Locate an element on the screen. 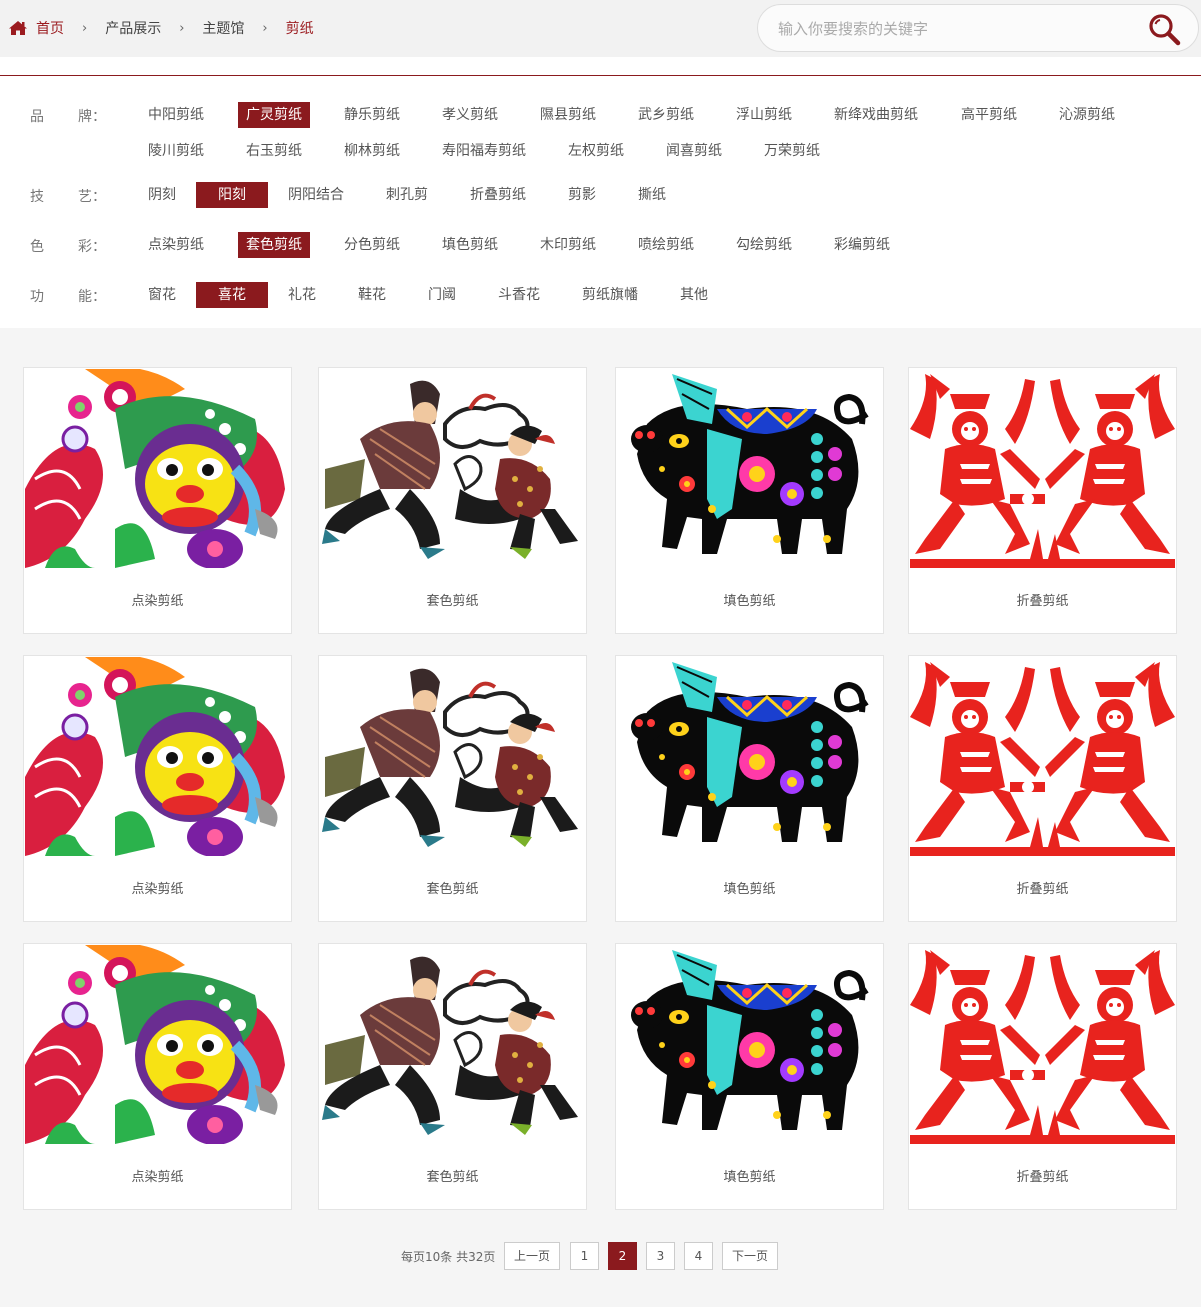 This screenshot has height=1307, width=1201. filter-option-selected: 阳刻 is located at coordinates (232, 195).